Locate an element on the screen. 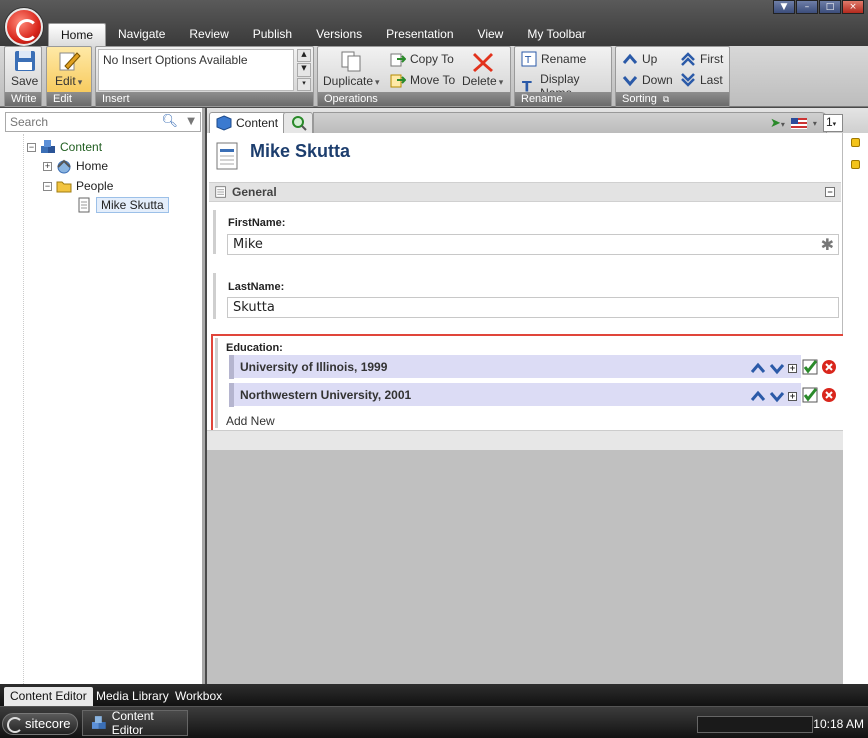 This screenshot has height=738, width=868. rename-label: Rename is located at coordinates (564, 59).